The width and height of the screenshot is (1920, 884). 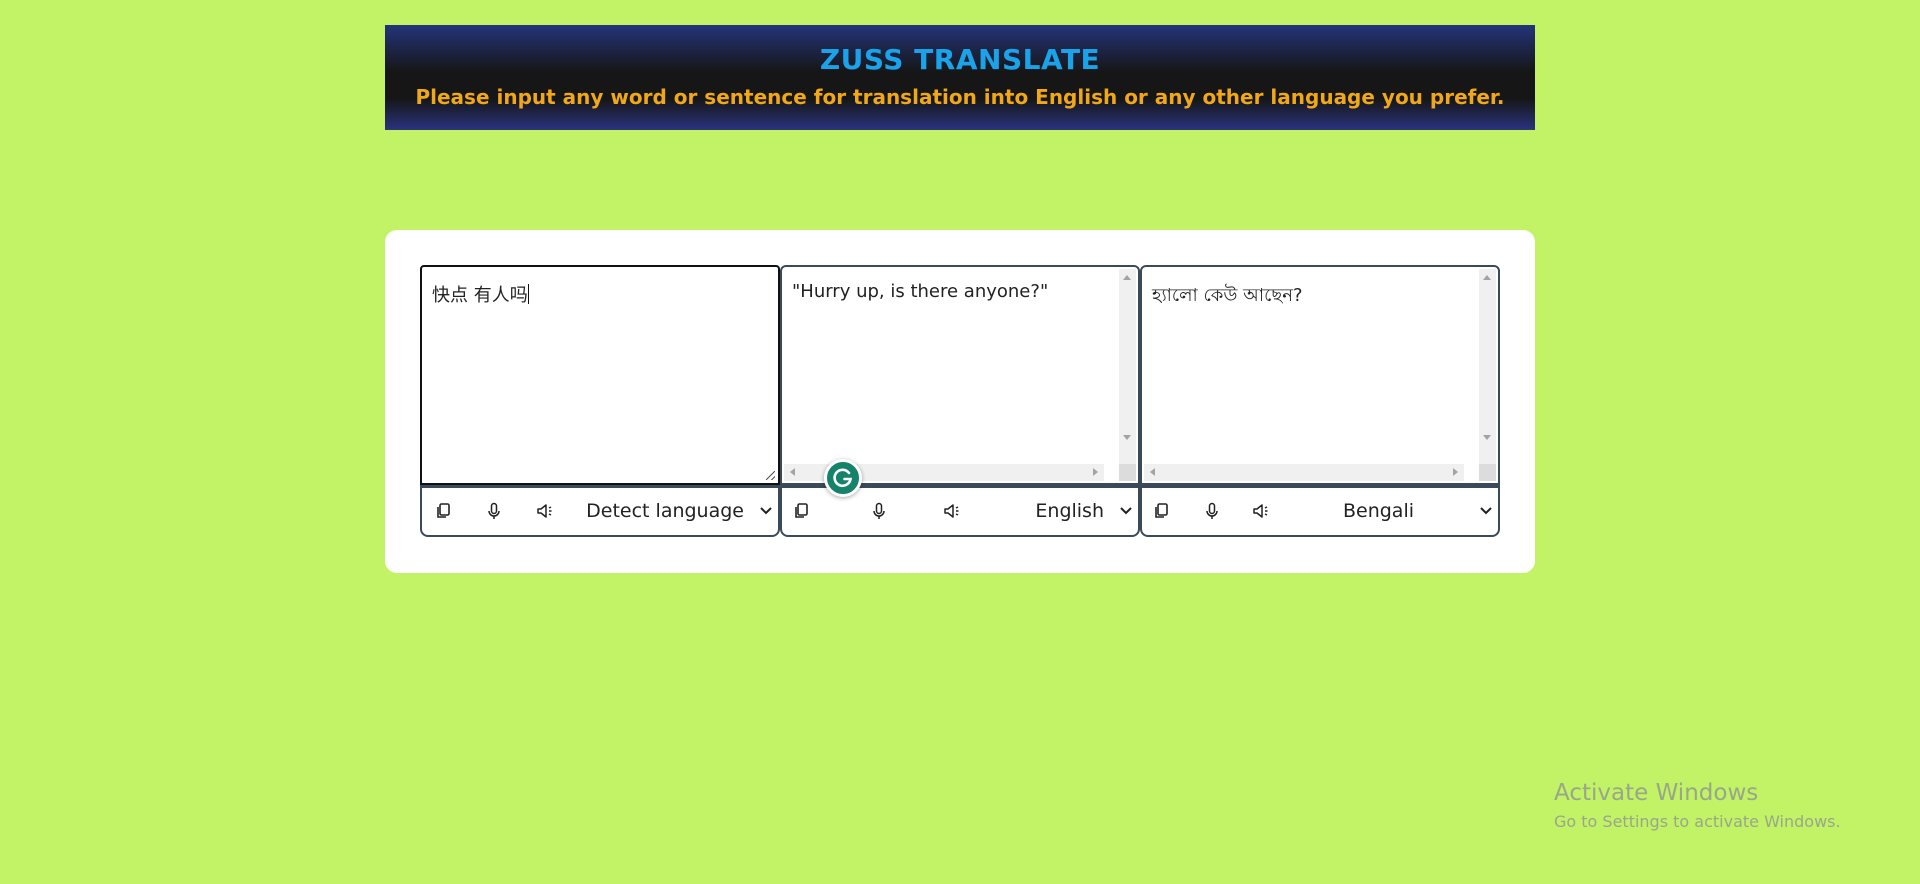 I want to click on source-textarea: 快点 有人吗, so click(x=600, y=375).